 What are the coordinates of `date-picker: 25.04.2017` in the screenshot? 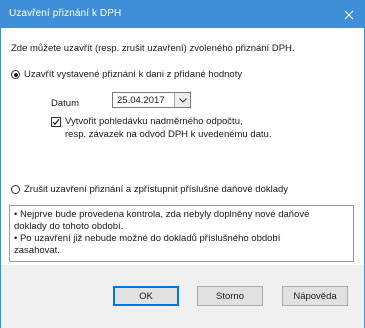 It's located at (151, 100).